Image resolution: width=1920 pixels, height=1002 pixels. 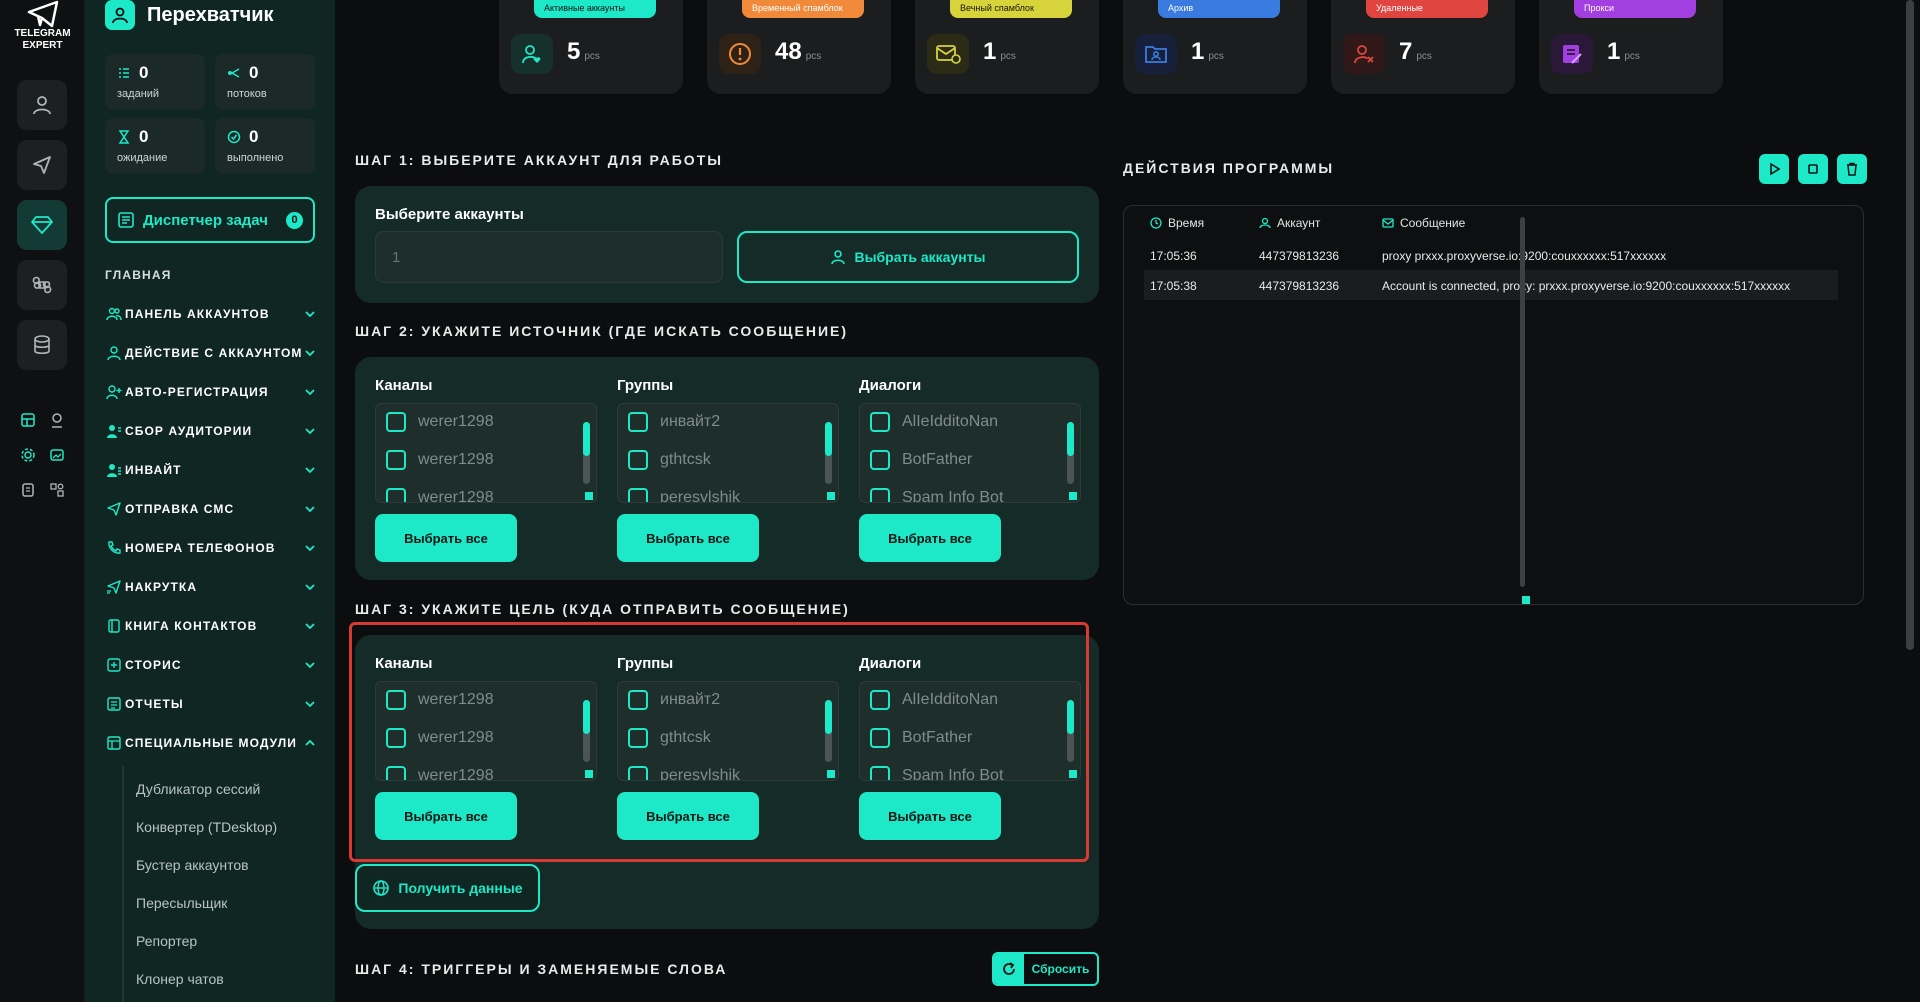 I want to click on page-scrollbar, so click(x=1910, y=325).